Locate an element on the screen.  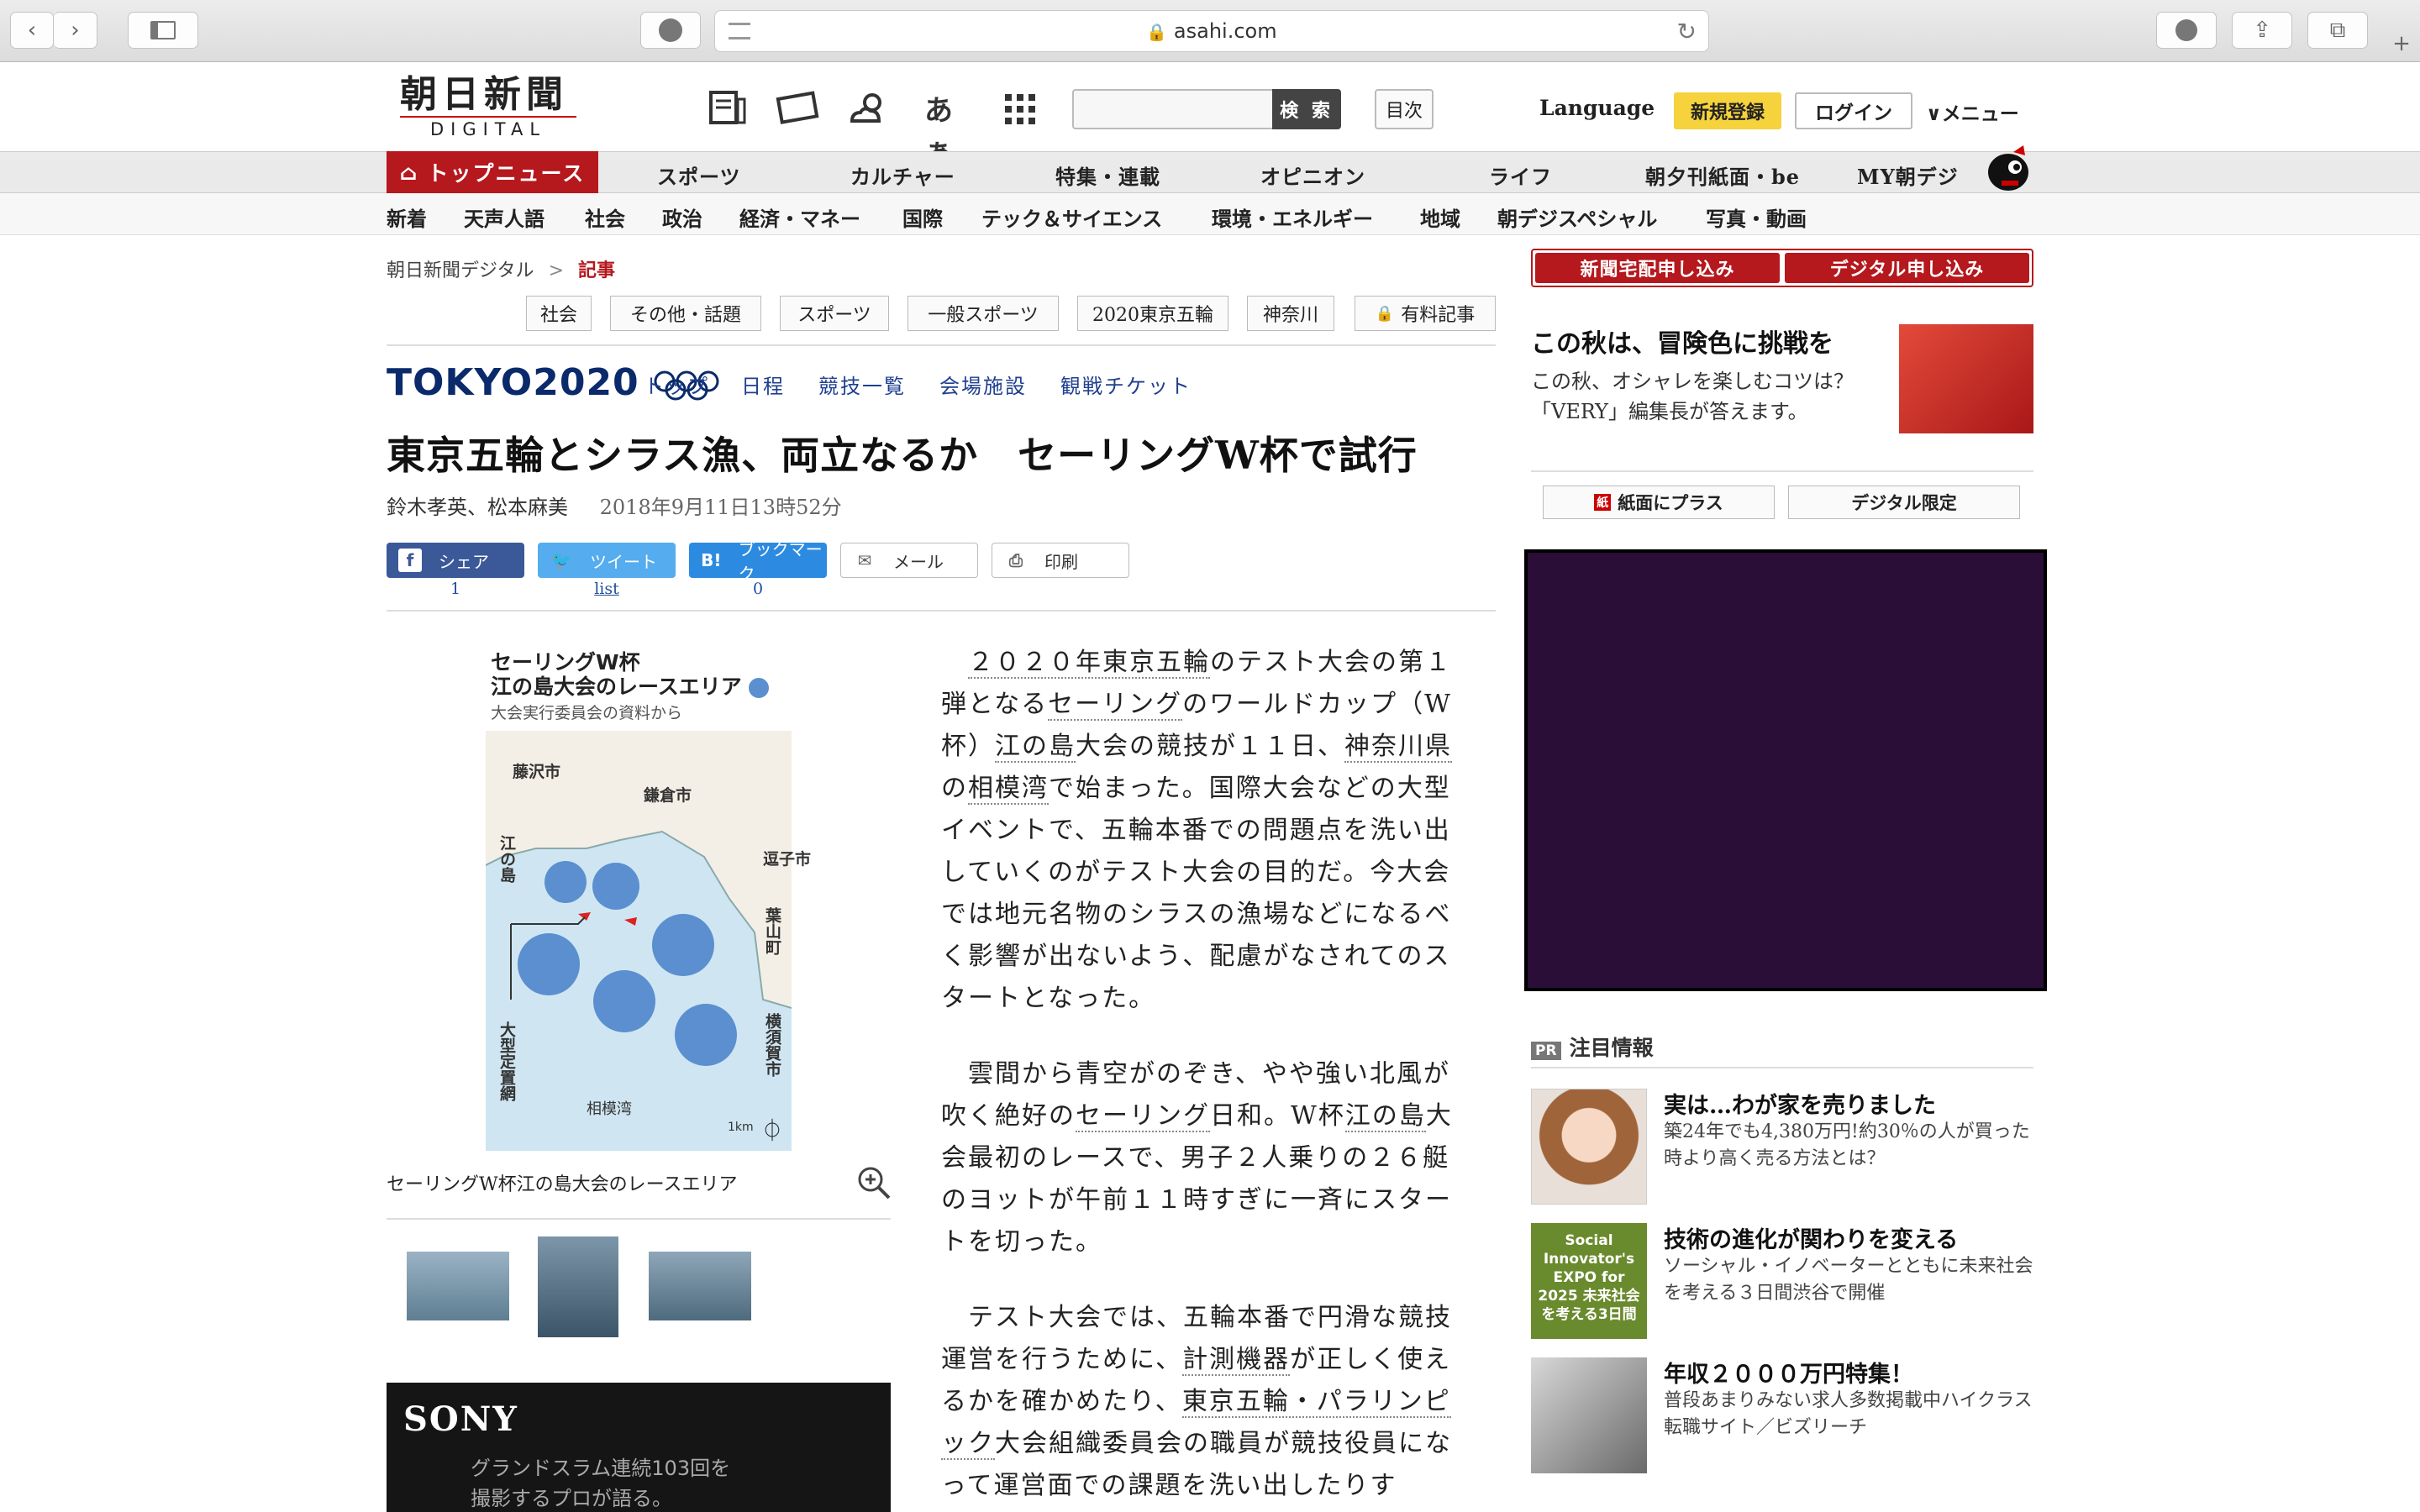
promo-text: この秋、オシャレを楽しむコツは？ 「VERY」編集長が答えます。 is located at coordinates (1716, 396).